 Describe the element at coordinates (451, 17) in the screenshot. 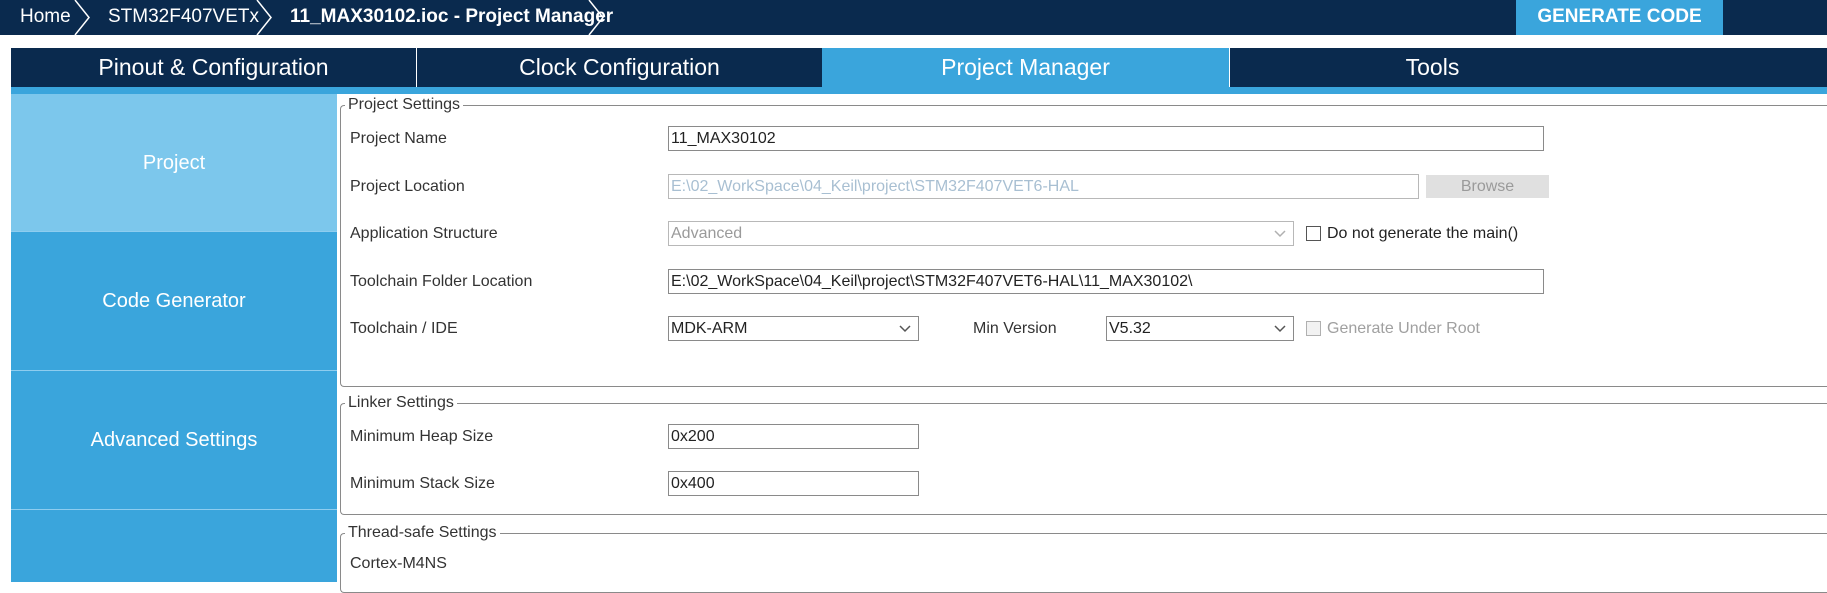

I see `breadcrumb-project: 11_MAX30102.ioc - Project Manager` at that location.